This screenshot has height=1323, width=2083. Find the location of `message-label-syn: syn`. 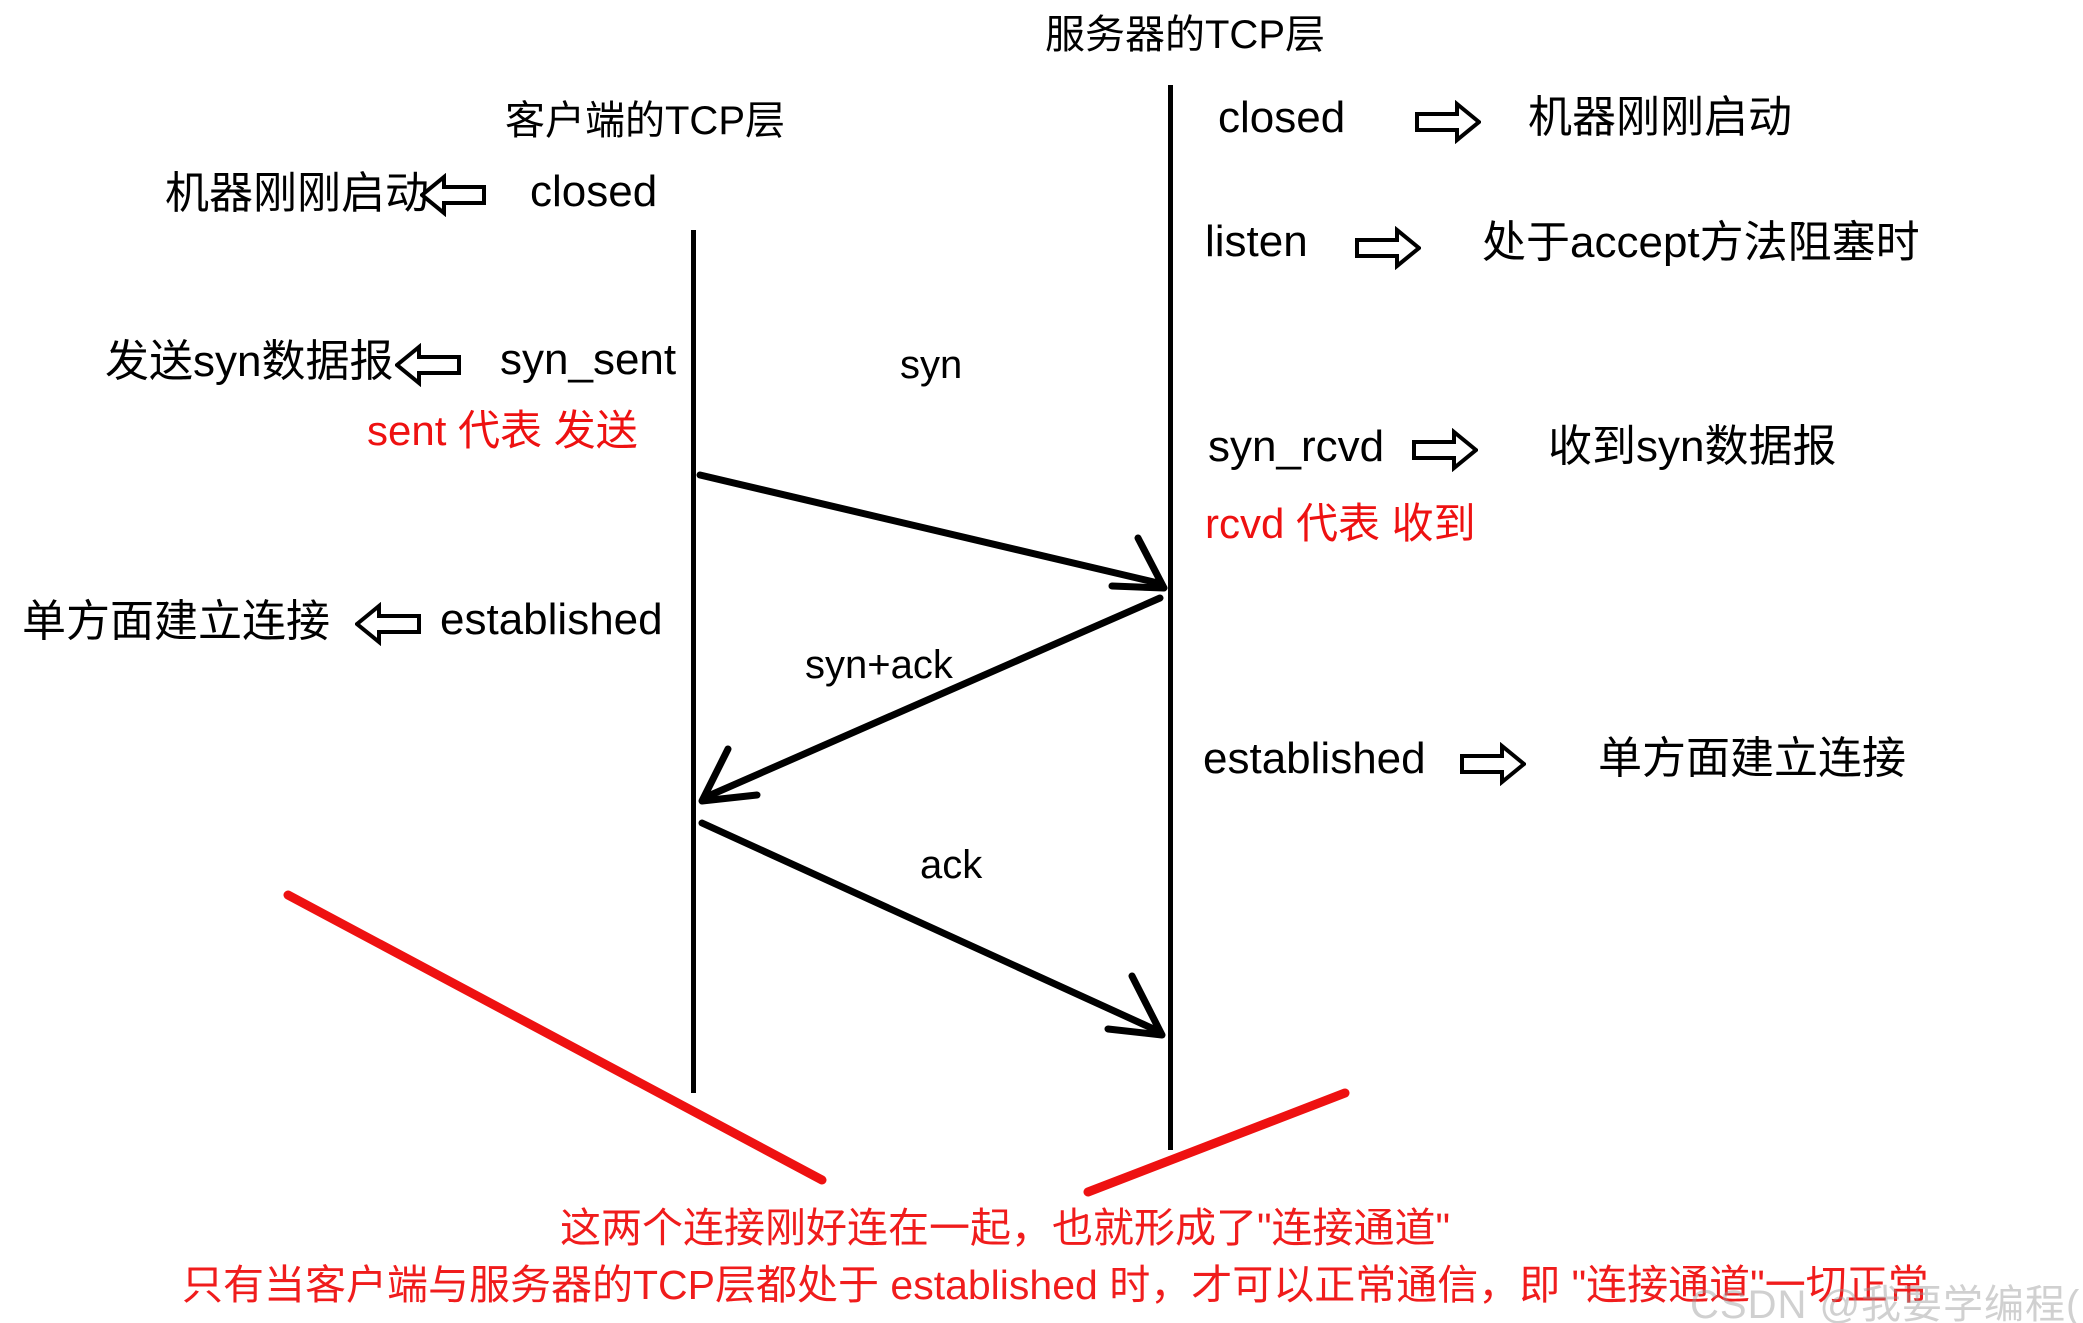

message-label-syn: syn is located at coordinates (931, 365).